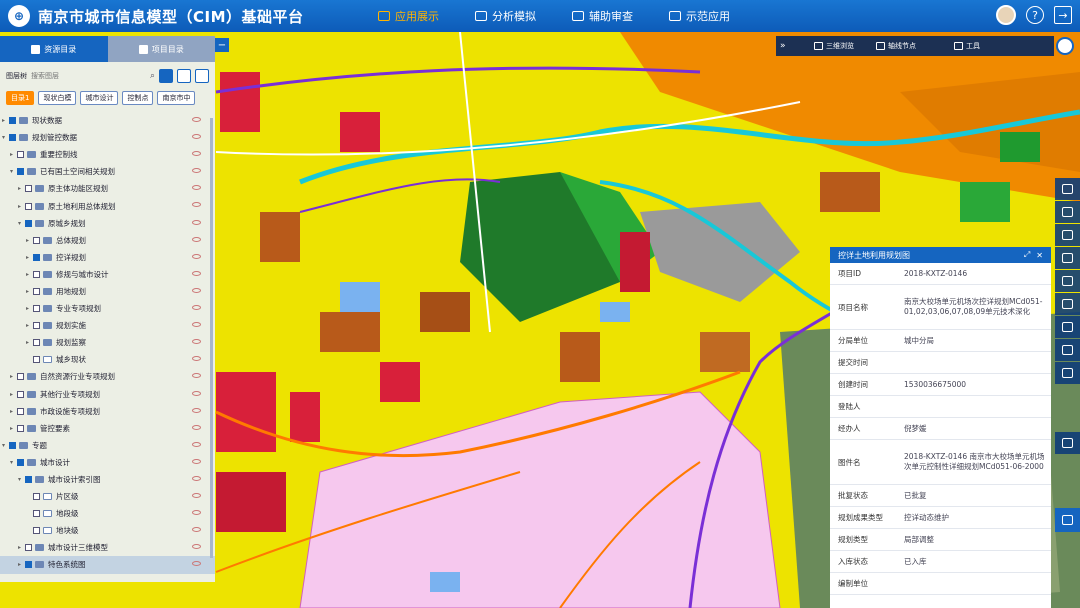 This screenshot has width=1080, height=608. I want to click on tree-node: ▾ 城市设计, so click(107, 462).